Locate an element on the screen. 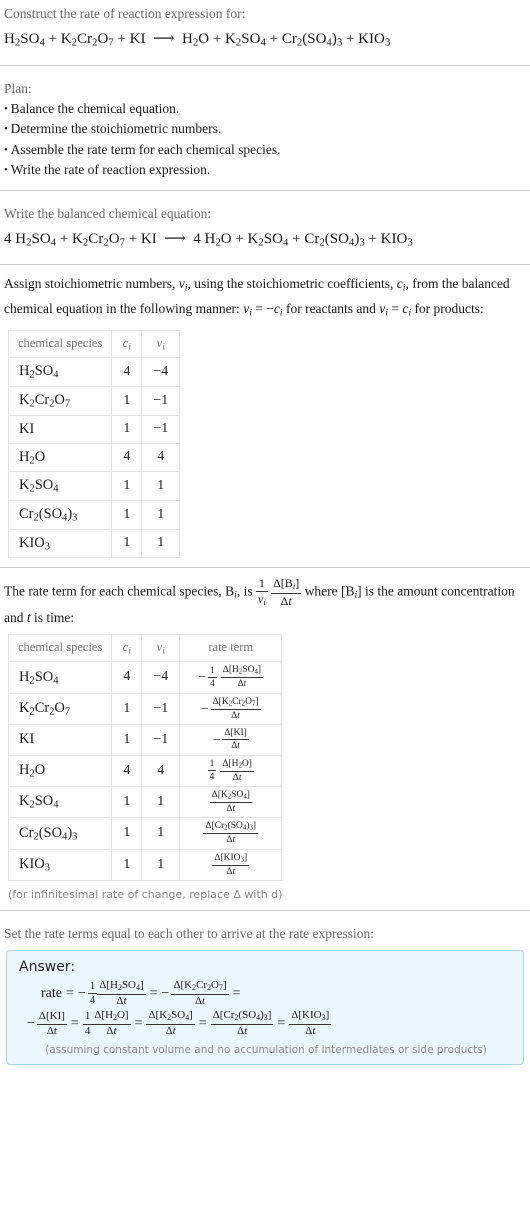  cell-rate-term: − Δ[K2Cr2O7] Δt is located at coordinates (231, 709).